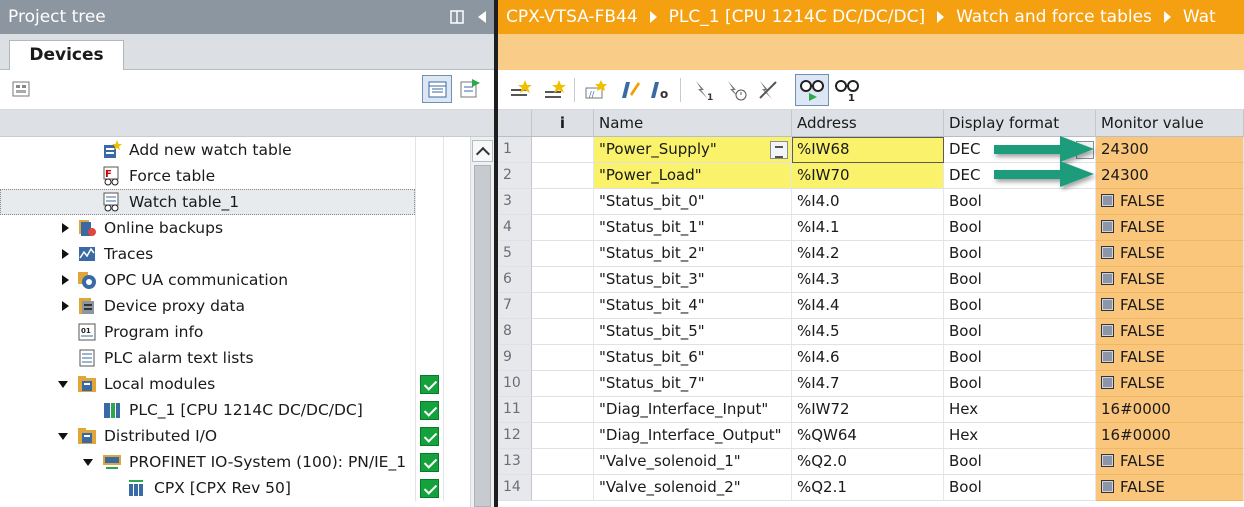  What do you see at coordinates (1199, 17) in the screenshot?
I see `breadcrumb-item-watch-table: Wat` at bounding box center [1199, 17].